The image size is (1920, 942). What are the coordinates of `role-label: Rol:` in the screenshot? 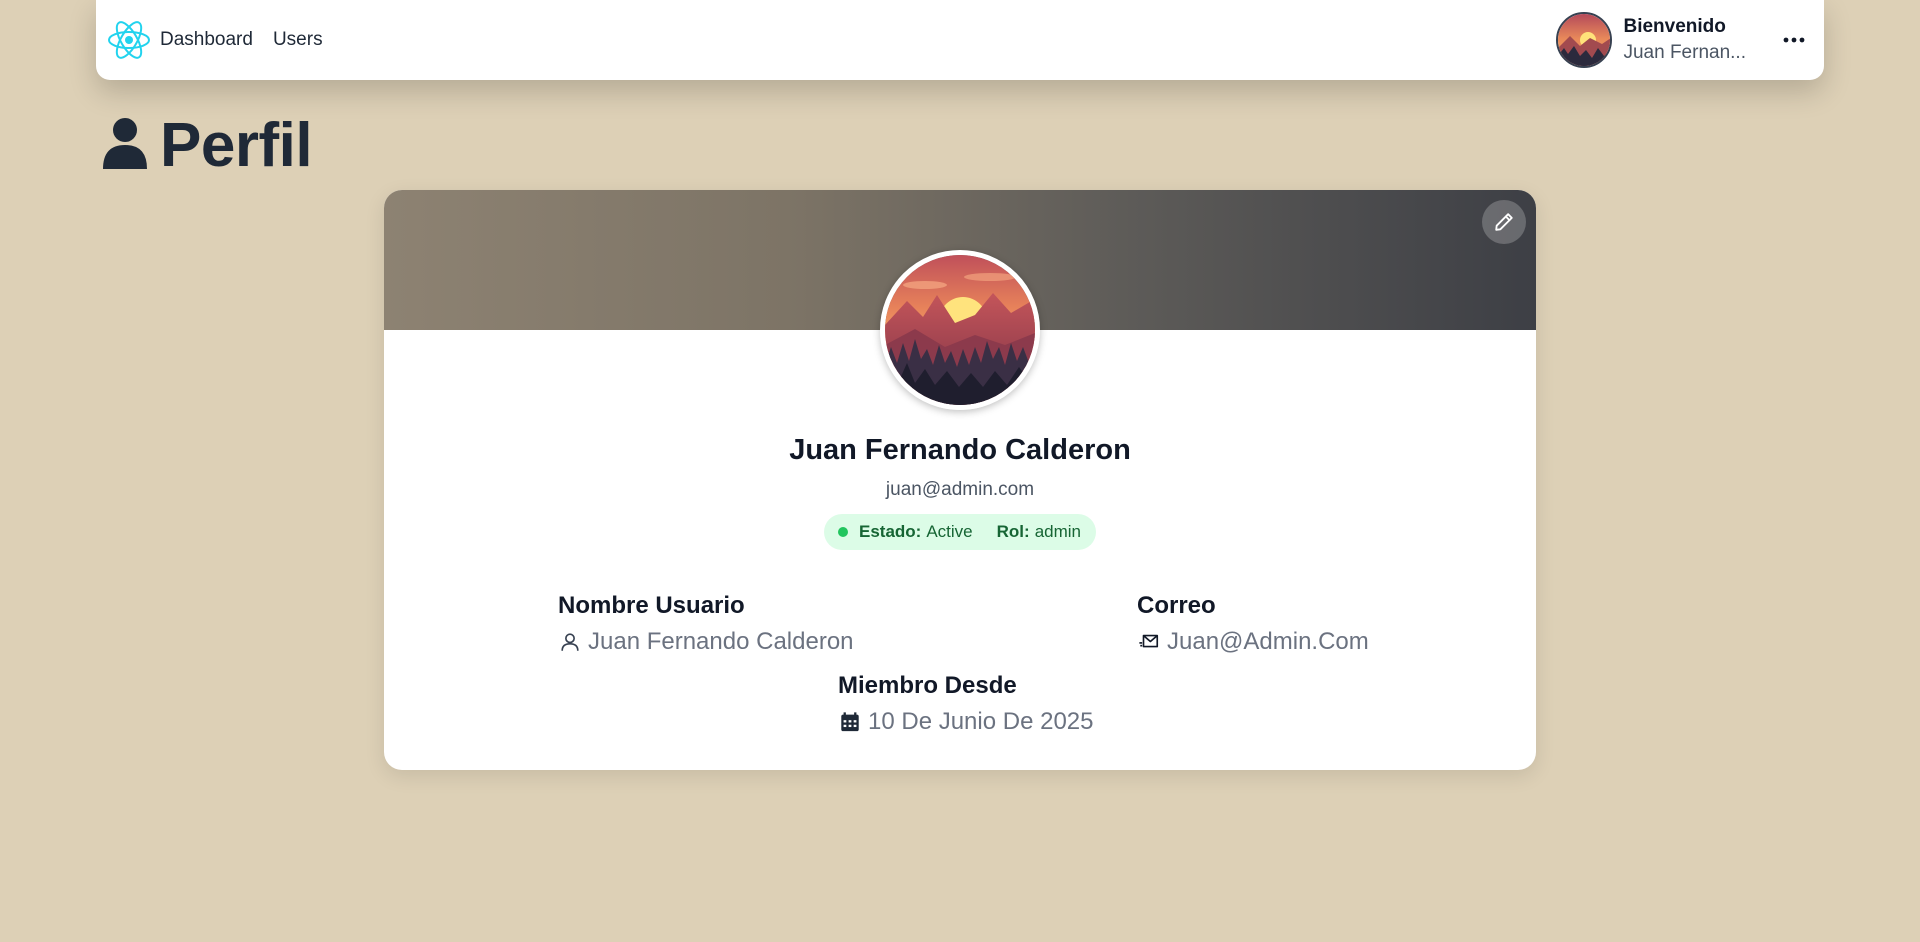 It's located at (1013, 531).